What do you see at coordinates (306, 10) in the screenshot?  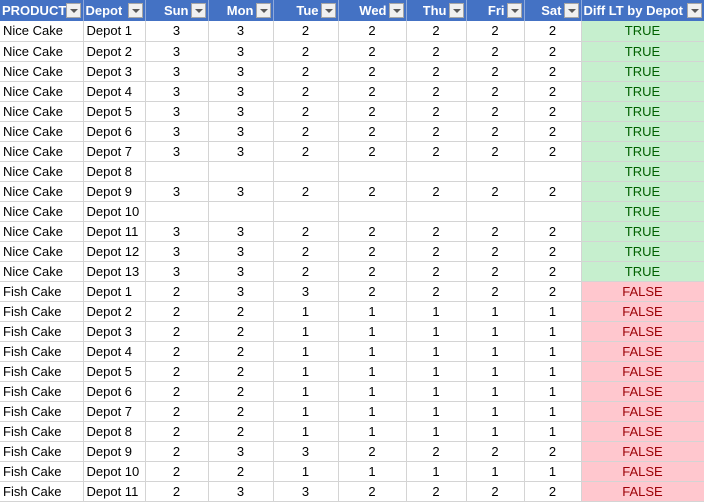 I see `column-header-tue: Tue` at bounding box center [306, 10].